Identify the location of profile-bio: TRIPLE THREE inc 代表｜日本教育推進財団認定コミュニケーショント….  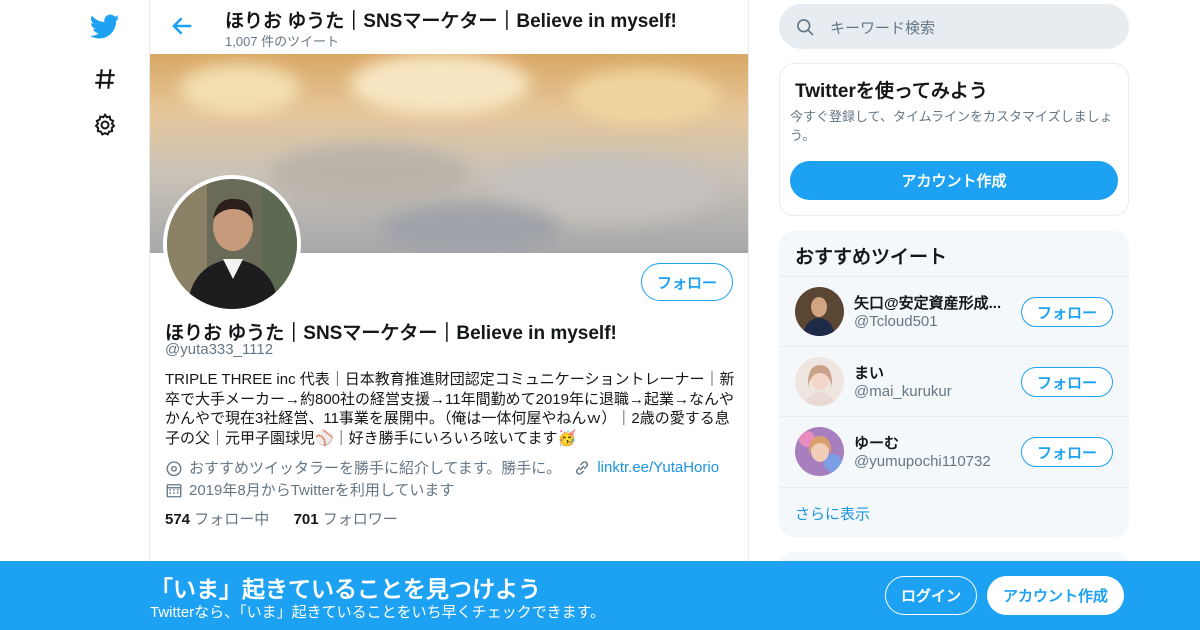
(450, 409).